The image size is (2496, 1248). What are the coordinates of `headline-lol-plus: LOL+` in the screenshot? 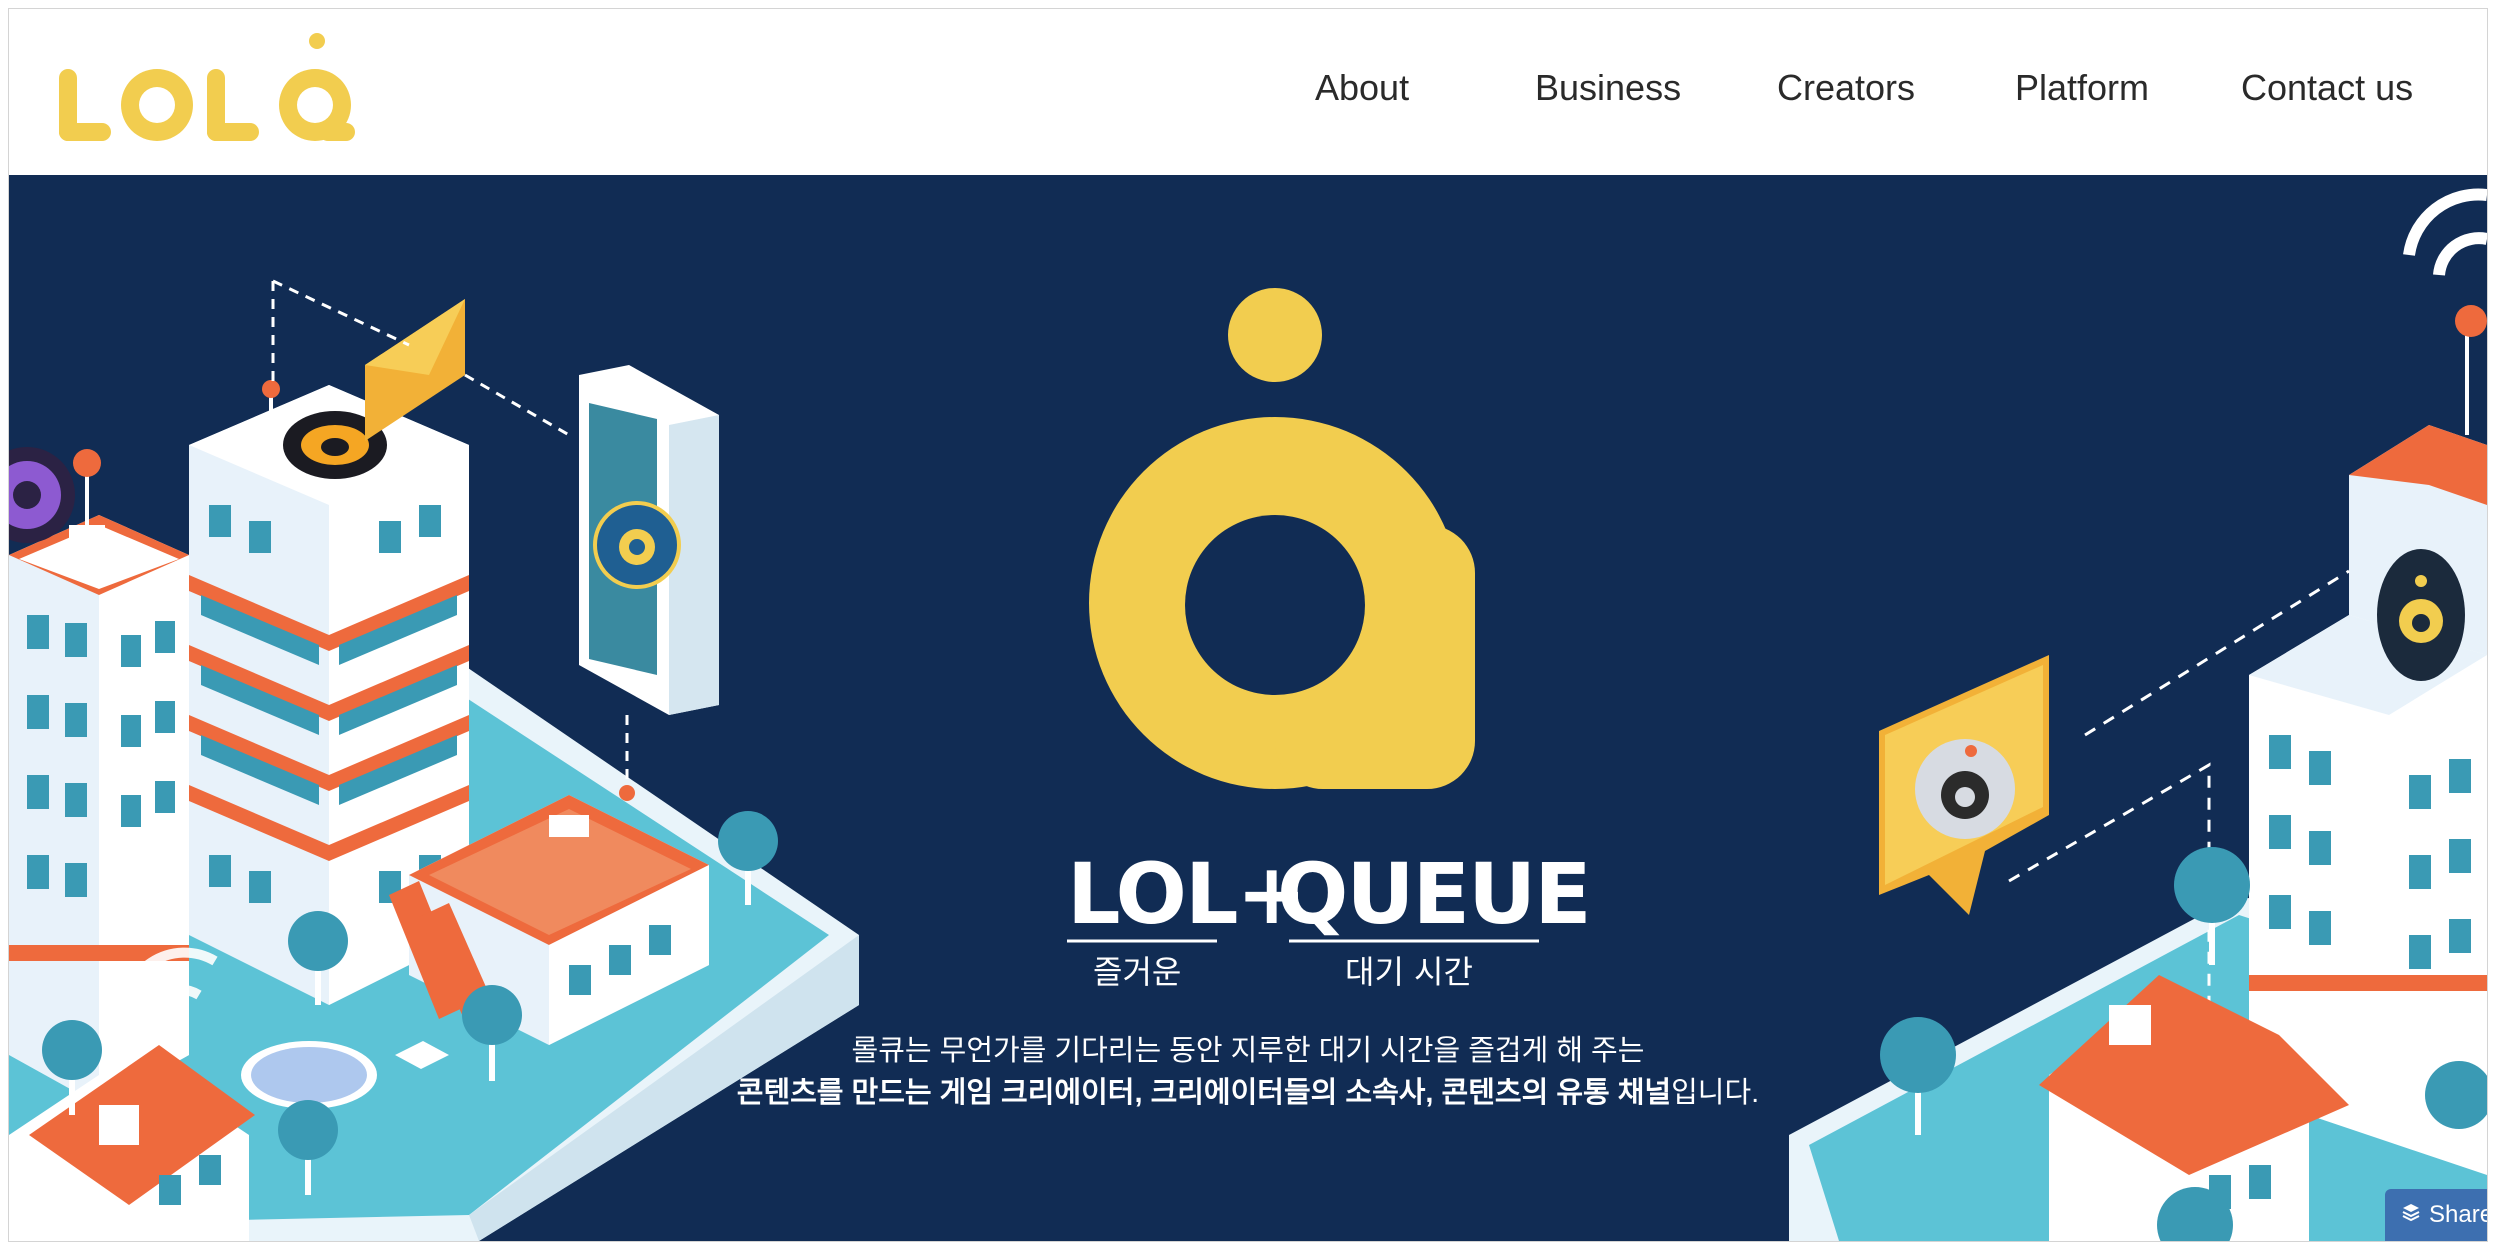 It's located at (1187, 894).